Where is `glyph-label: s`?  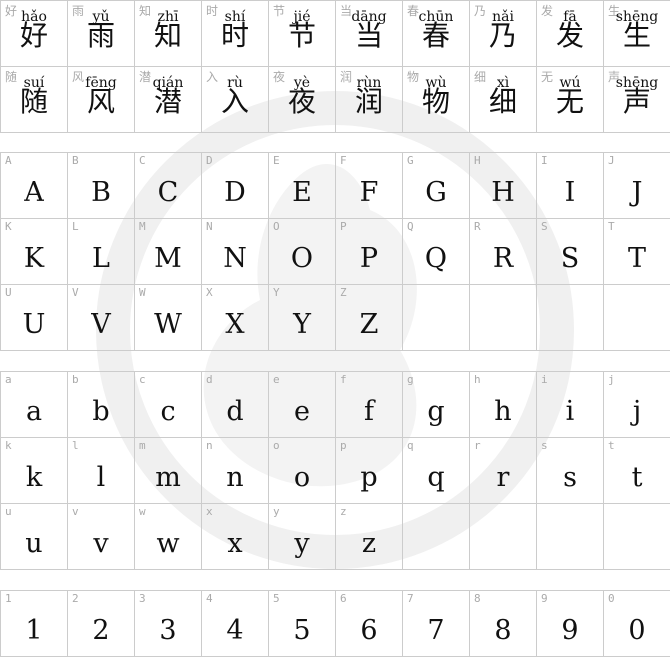 glyph-label: s is located at coordinates (544, 445).